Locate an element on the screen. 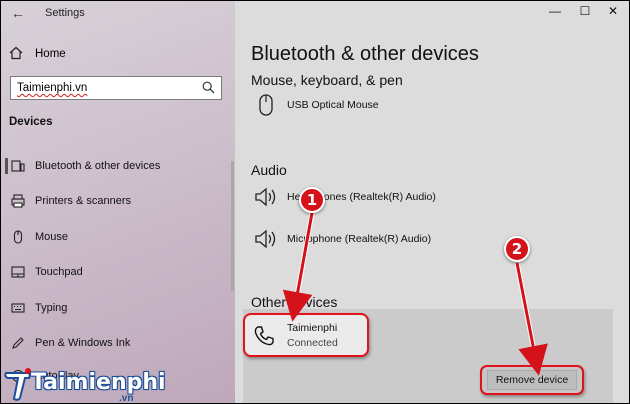 The height and width of the screenshot is (404, 630). device-usb-optical-mouse: USB Optical Mouse is located at coordinates (316, 105).